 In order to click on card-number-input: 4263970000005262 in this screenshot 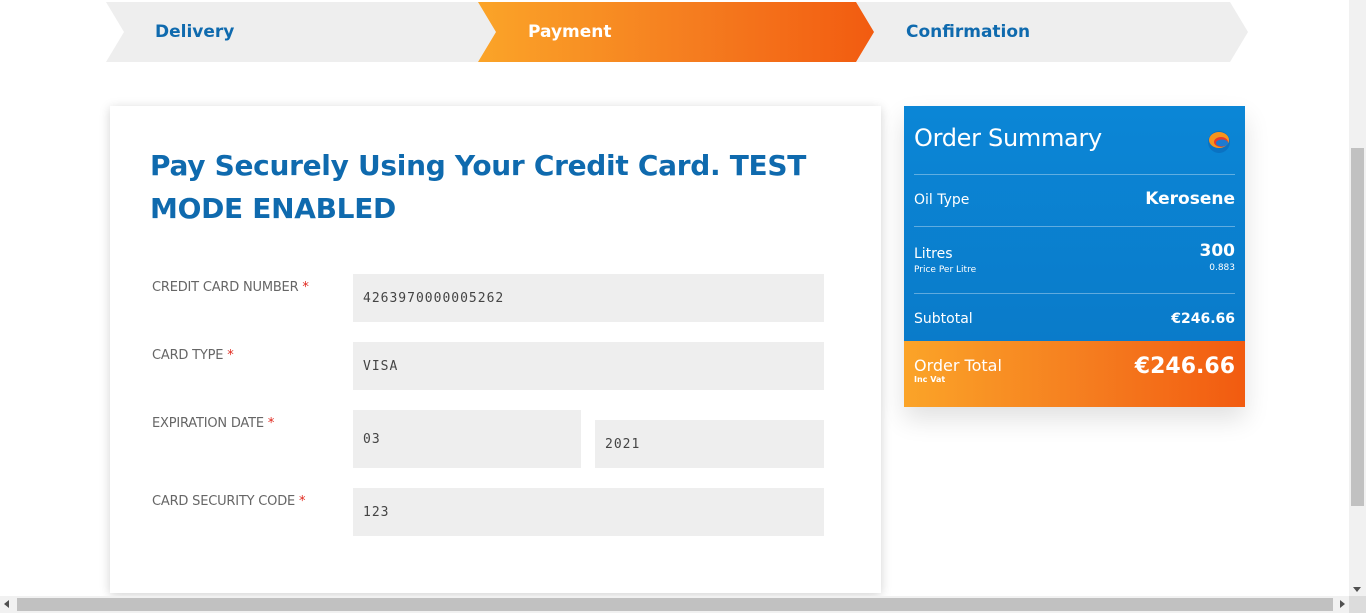, I will do `click(588, 298)`.